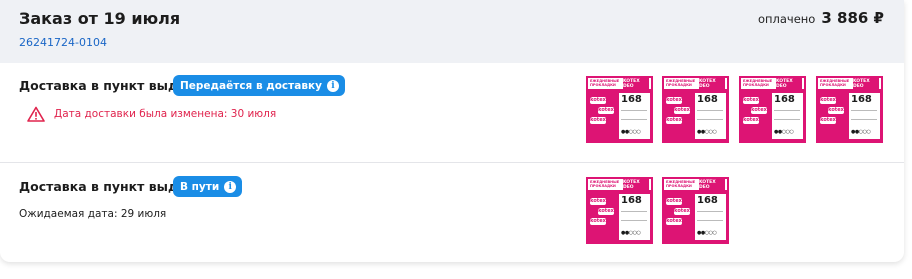 This screenshot has width=912, height=279. Describe the element at coordinates (786, 19) in the screenshot. I see `paid-label: оплачено` at that location.